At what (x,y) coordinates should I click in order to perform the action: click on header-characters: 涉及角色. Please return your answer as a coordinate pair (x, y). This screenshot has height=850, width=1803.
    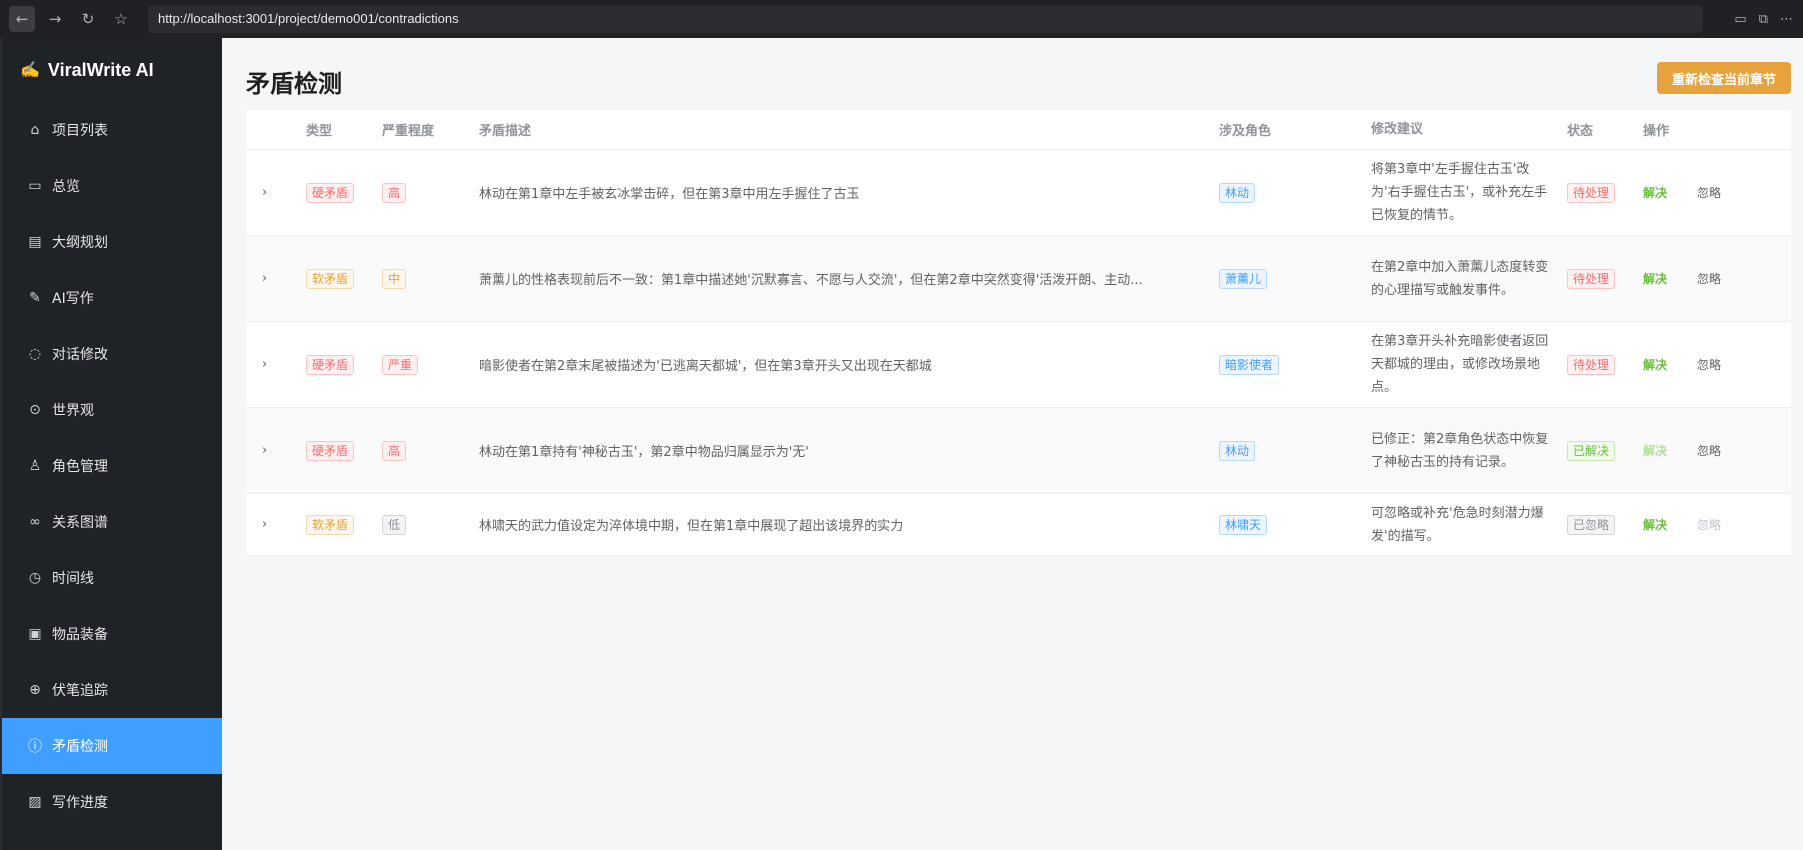
    Looking at the image, I should click on (1245, 131).